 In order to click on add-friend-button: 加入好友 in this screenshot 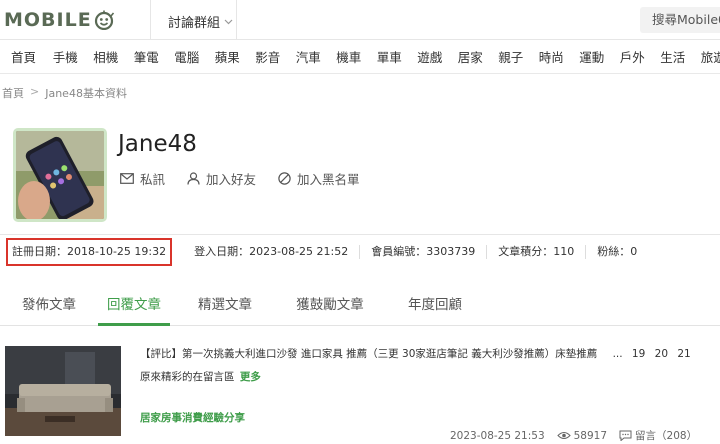, I will do `click(221, 178)`.